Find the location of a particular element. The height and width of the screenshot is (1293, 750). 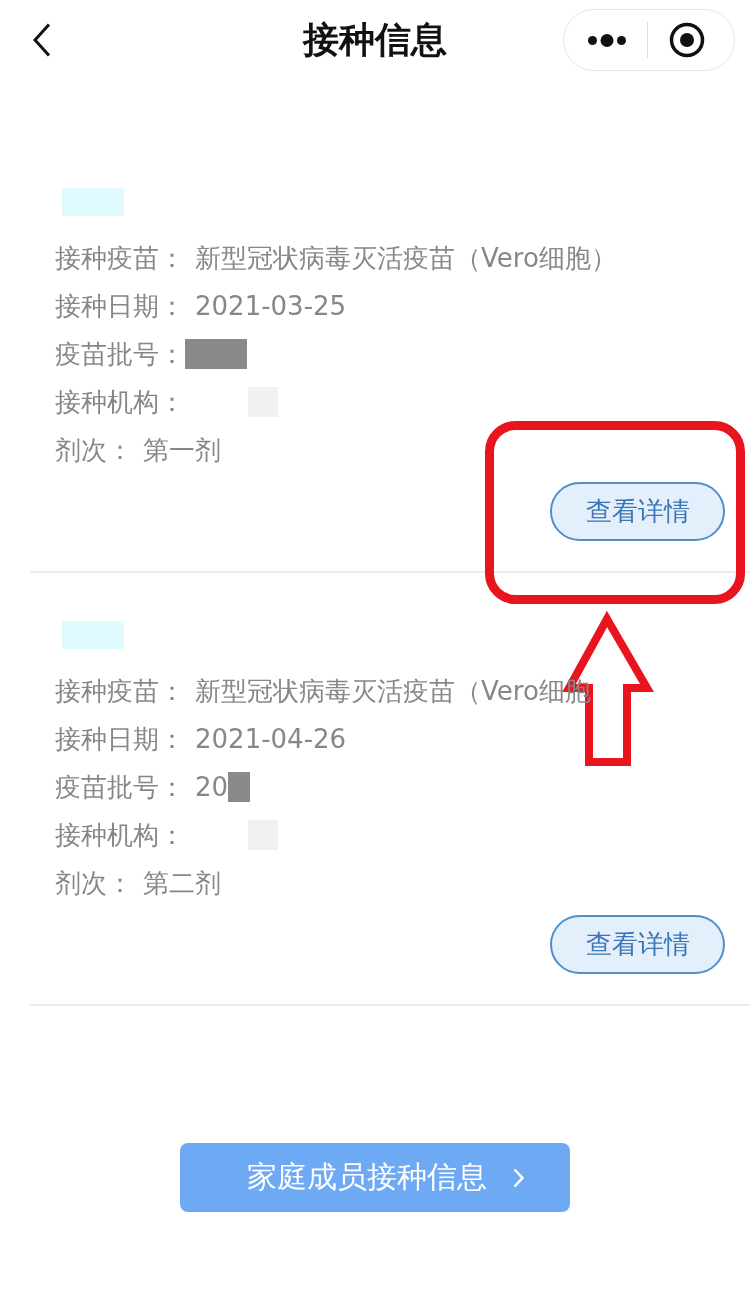

page-title: 接种信息 is located at coordinates (375, 39).